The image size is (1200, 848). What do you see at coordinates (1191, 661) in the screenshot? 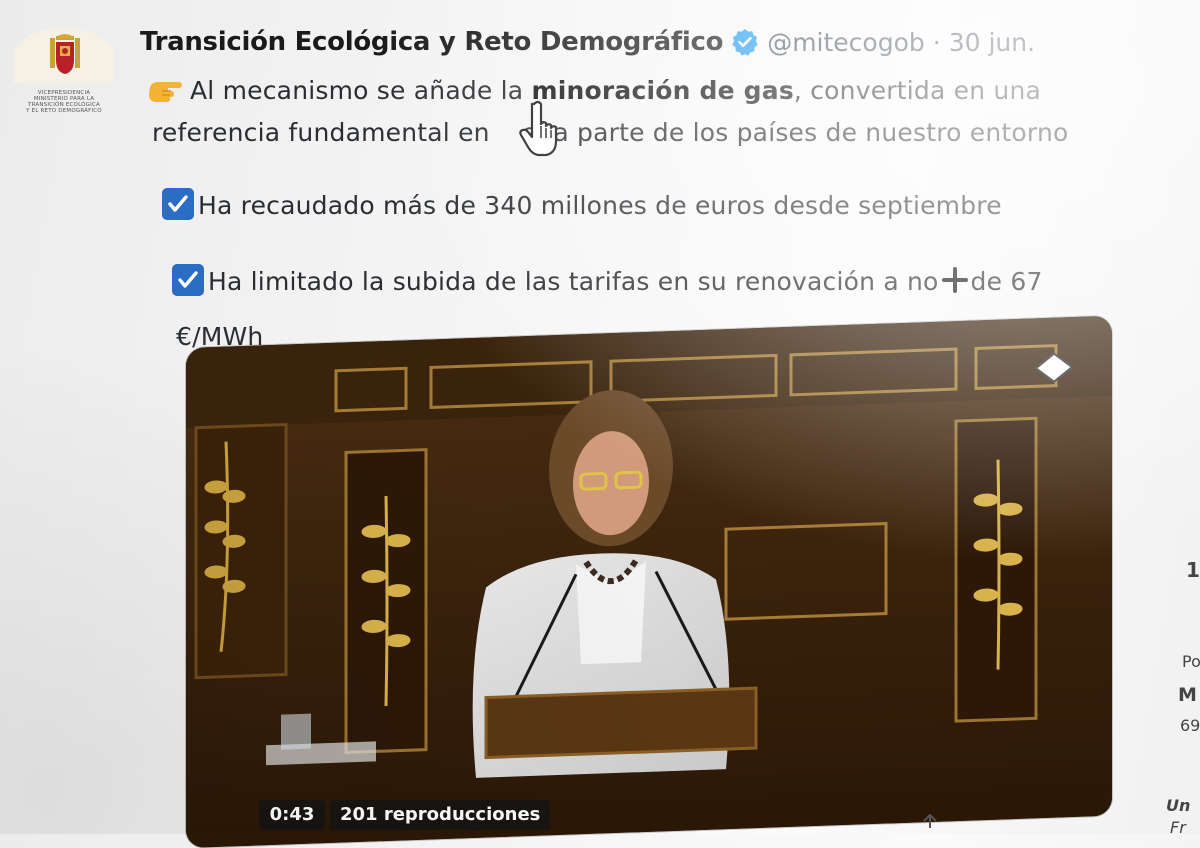
I see `sidebar-fragment-b: Po` at bounding box center [1191, 661].